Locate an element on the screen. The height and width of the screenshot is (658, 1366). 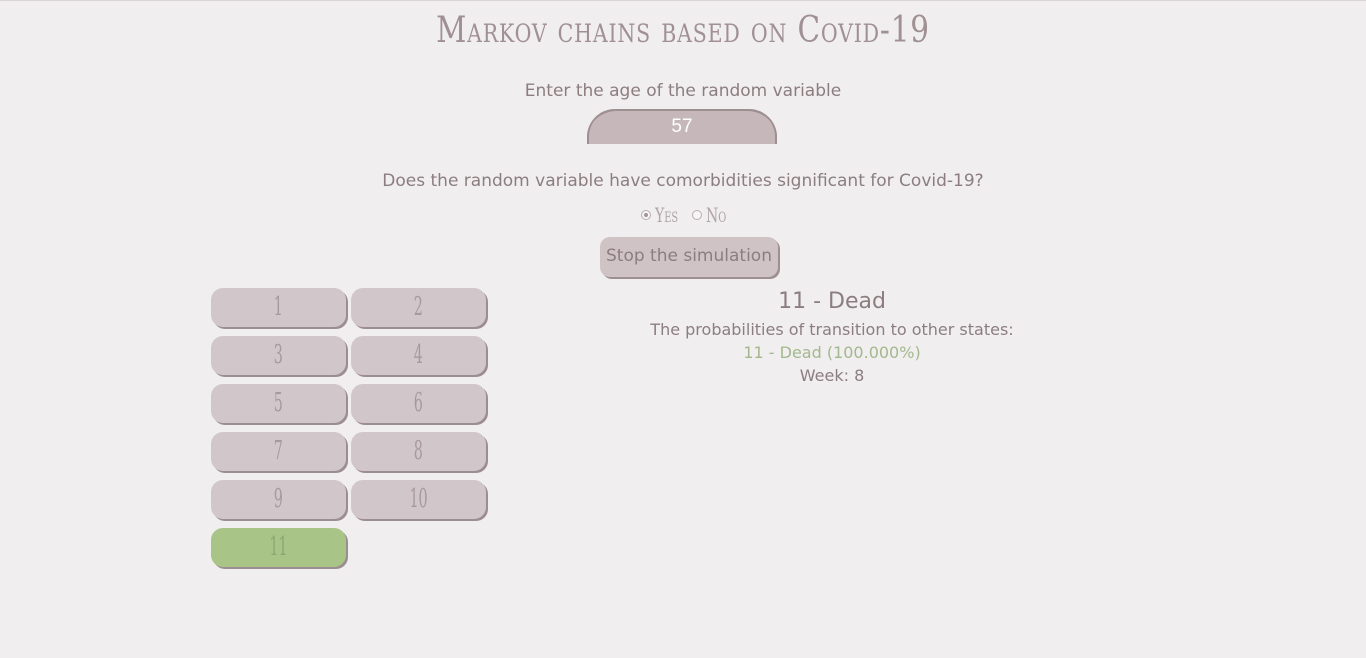
state-button-10-label: 10 is located at coordinates (418, 499).